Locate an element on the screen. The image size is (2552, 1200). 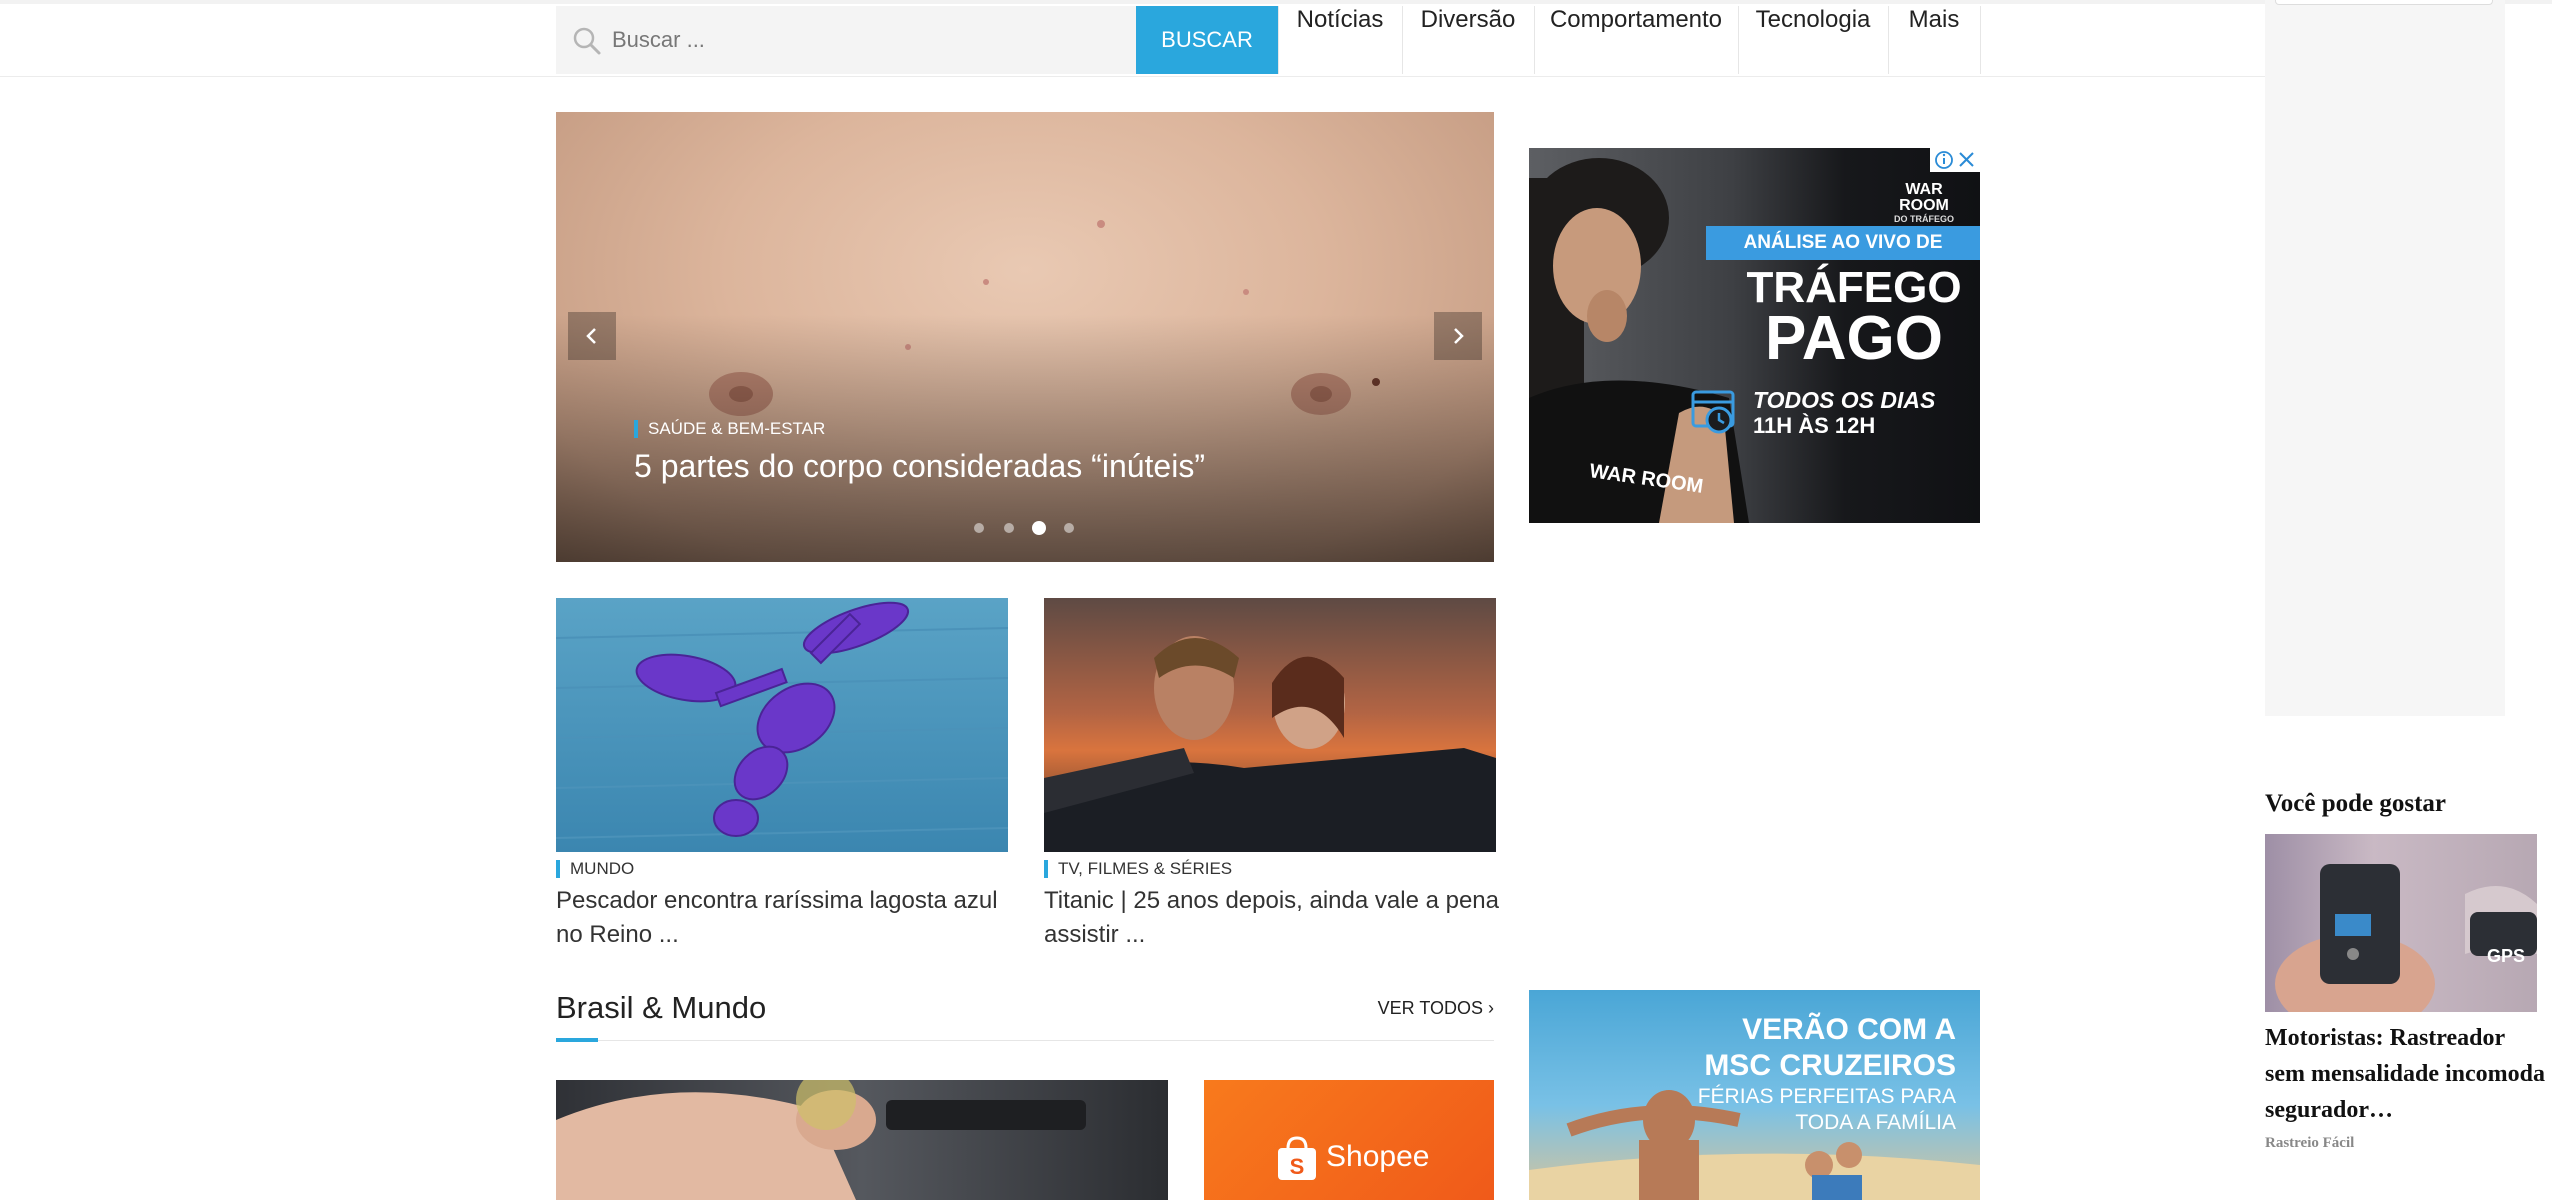
slider-prev-button is located at coordinates (592, 336).